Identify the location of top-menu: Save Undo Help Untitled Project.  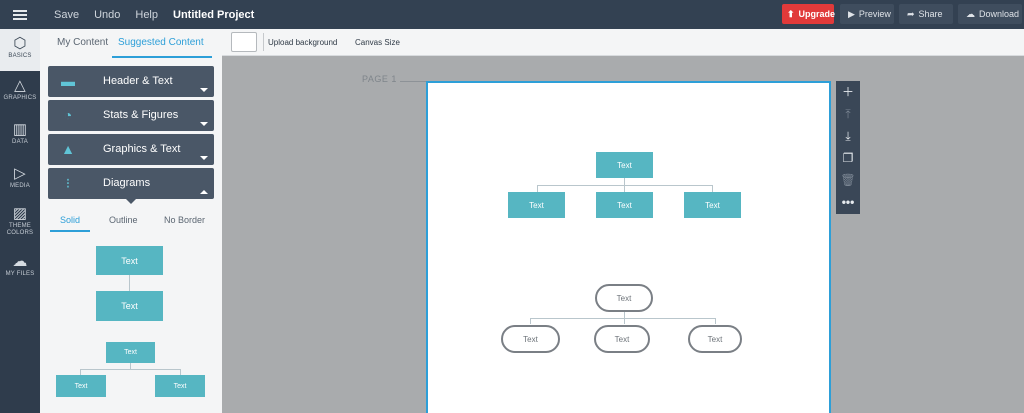
(154, 14).